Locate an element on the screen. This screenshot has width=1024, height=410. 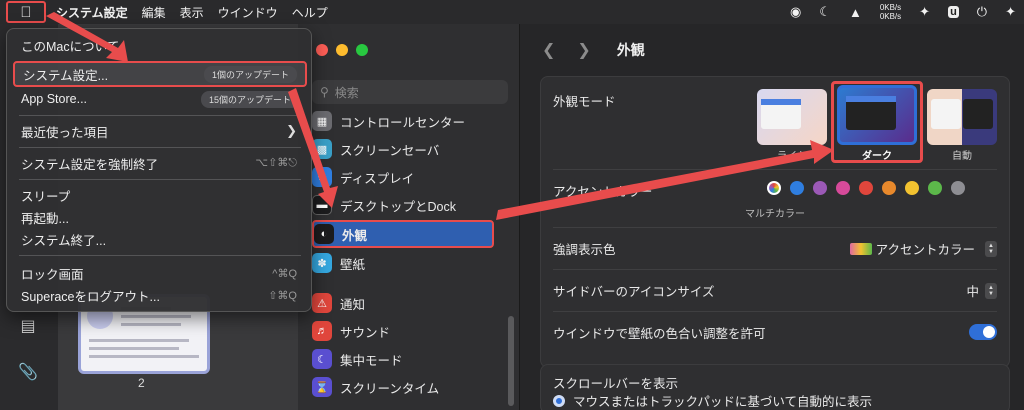
sidebar-item-displays: ☀ ディスプレイ is located at coordinates (403, 177).